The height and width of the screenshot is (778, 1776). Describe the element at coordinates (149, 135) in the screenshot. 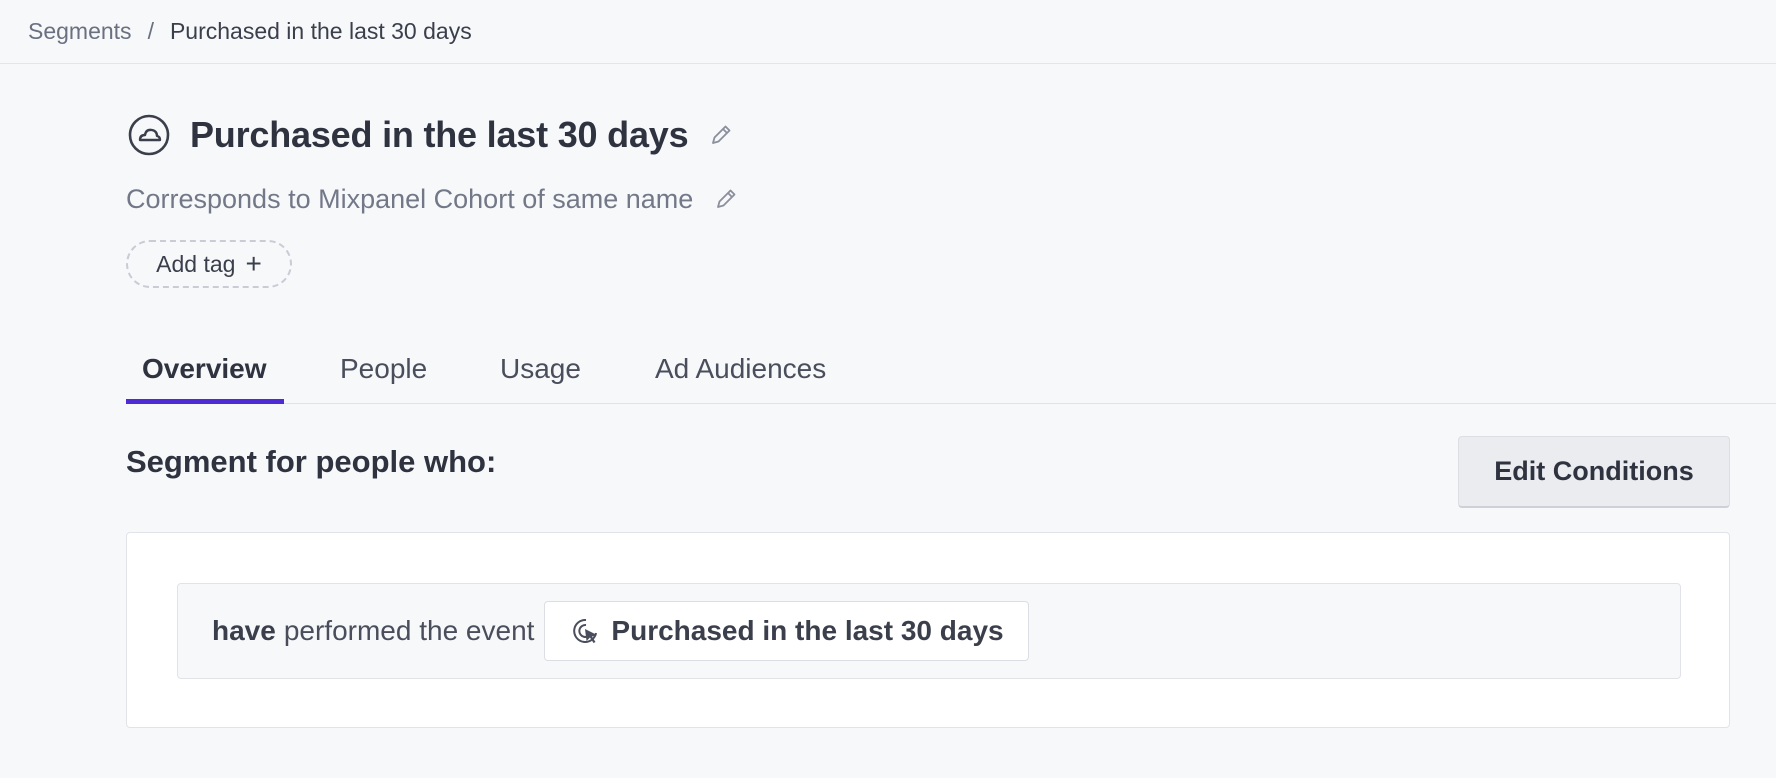

I see `segment-cloud-icon` at that location.